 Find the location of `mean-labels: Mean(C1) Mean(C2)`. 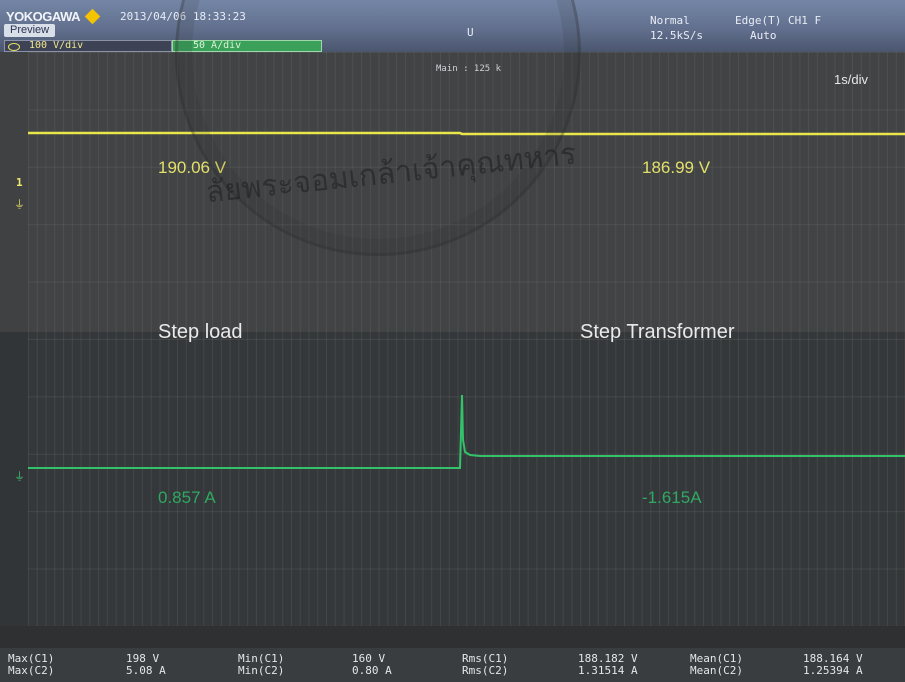

mean-labels: Mean(C1) Mean(C2) is located at coordinates (716, 664).